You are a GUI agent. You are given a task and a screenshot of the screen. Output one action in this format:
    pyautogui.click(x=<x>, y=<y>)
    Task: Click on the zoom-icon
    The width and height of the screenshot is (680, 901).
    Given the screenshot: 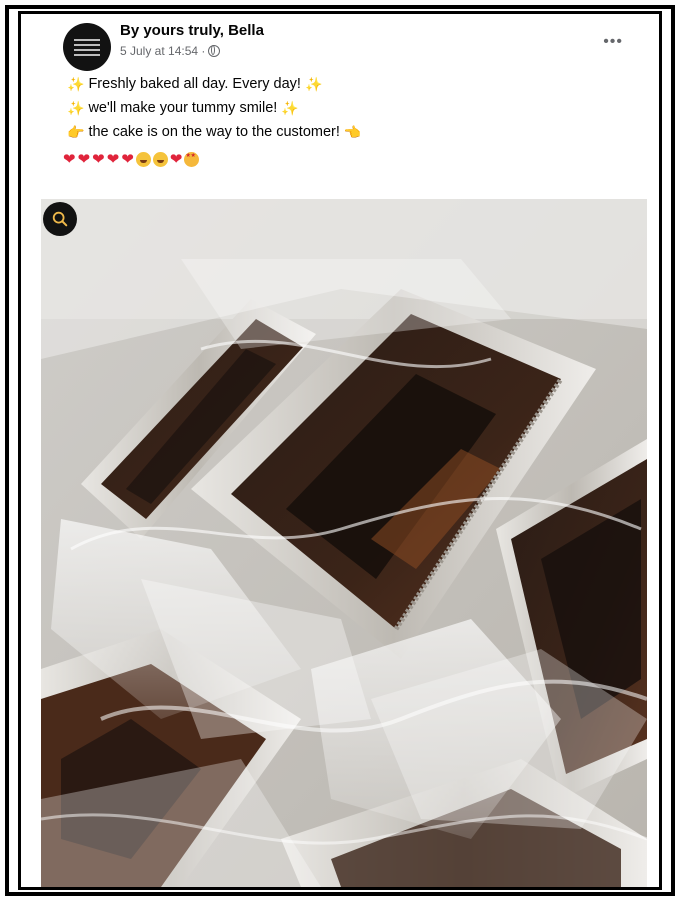 What is the action you would take?
    pyautogui.click(x=60, y=219)
    